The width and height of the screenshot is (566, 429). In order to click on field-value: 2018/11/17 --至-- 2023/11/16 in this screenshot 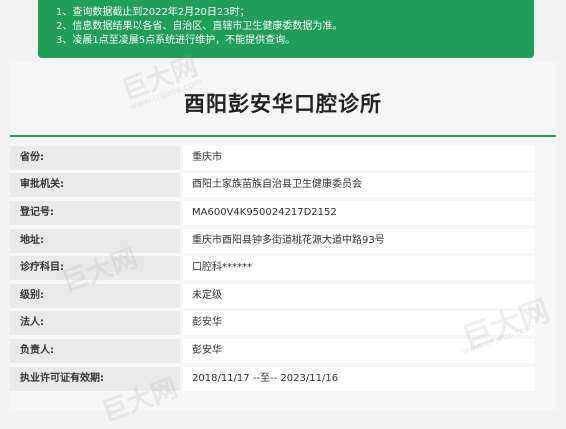, I will do `click(359, 378)`.